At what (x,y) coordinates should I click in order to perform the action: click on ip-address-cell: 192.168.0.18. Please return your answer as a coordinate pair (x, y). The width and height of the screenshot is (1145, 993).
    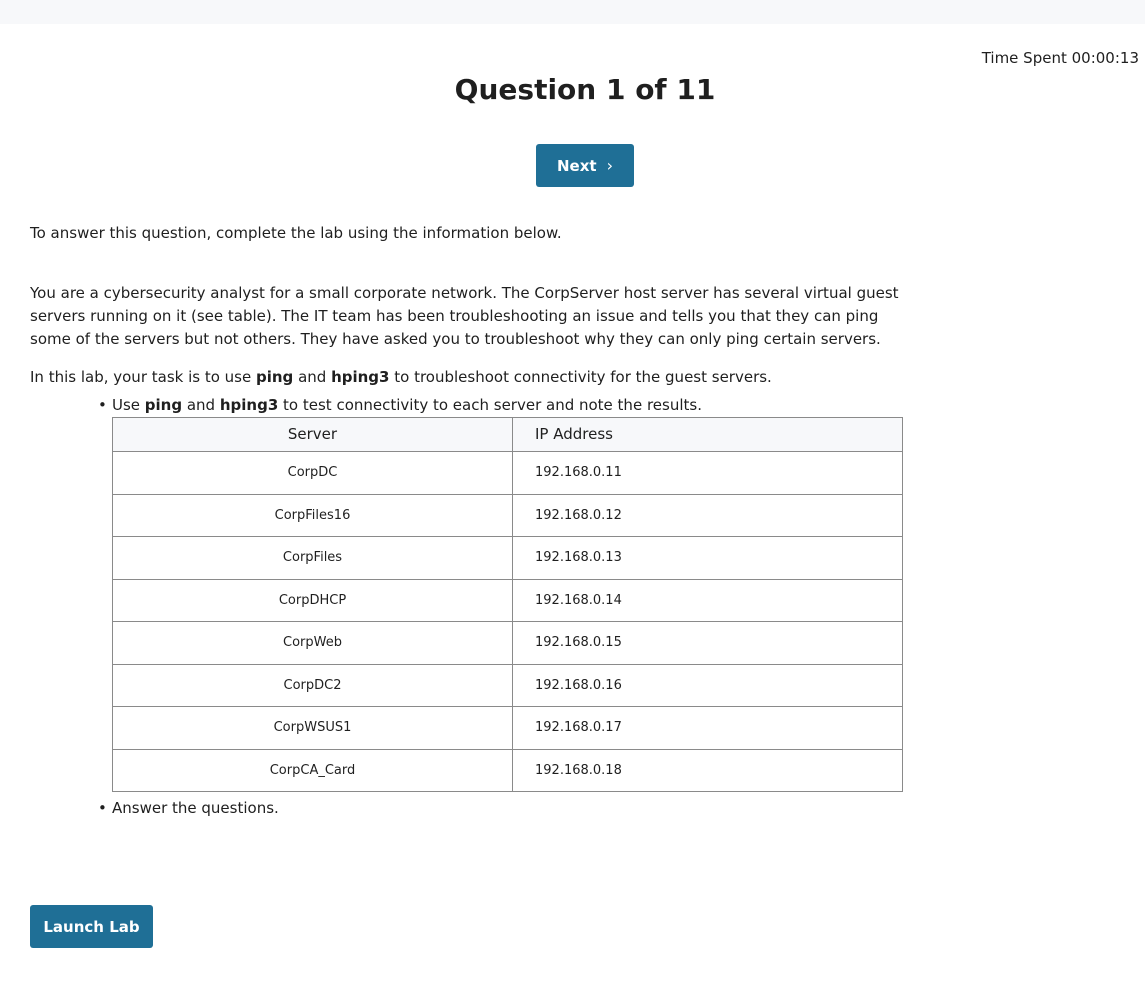
    Looking at the image, I should click on (707, 770).